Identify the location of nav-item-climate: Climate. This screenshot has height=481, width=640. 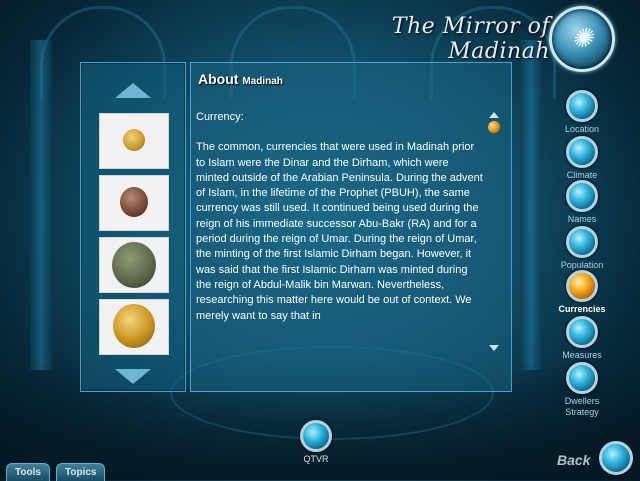
(582, 158).